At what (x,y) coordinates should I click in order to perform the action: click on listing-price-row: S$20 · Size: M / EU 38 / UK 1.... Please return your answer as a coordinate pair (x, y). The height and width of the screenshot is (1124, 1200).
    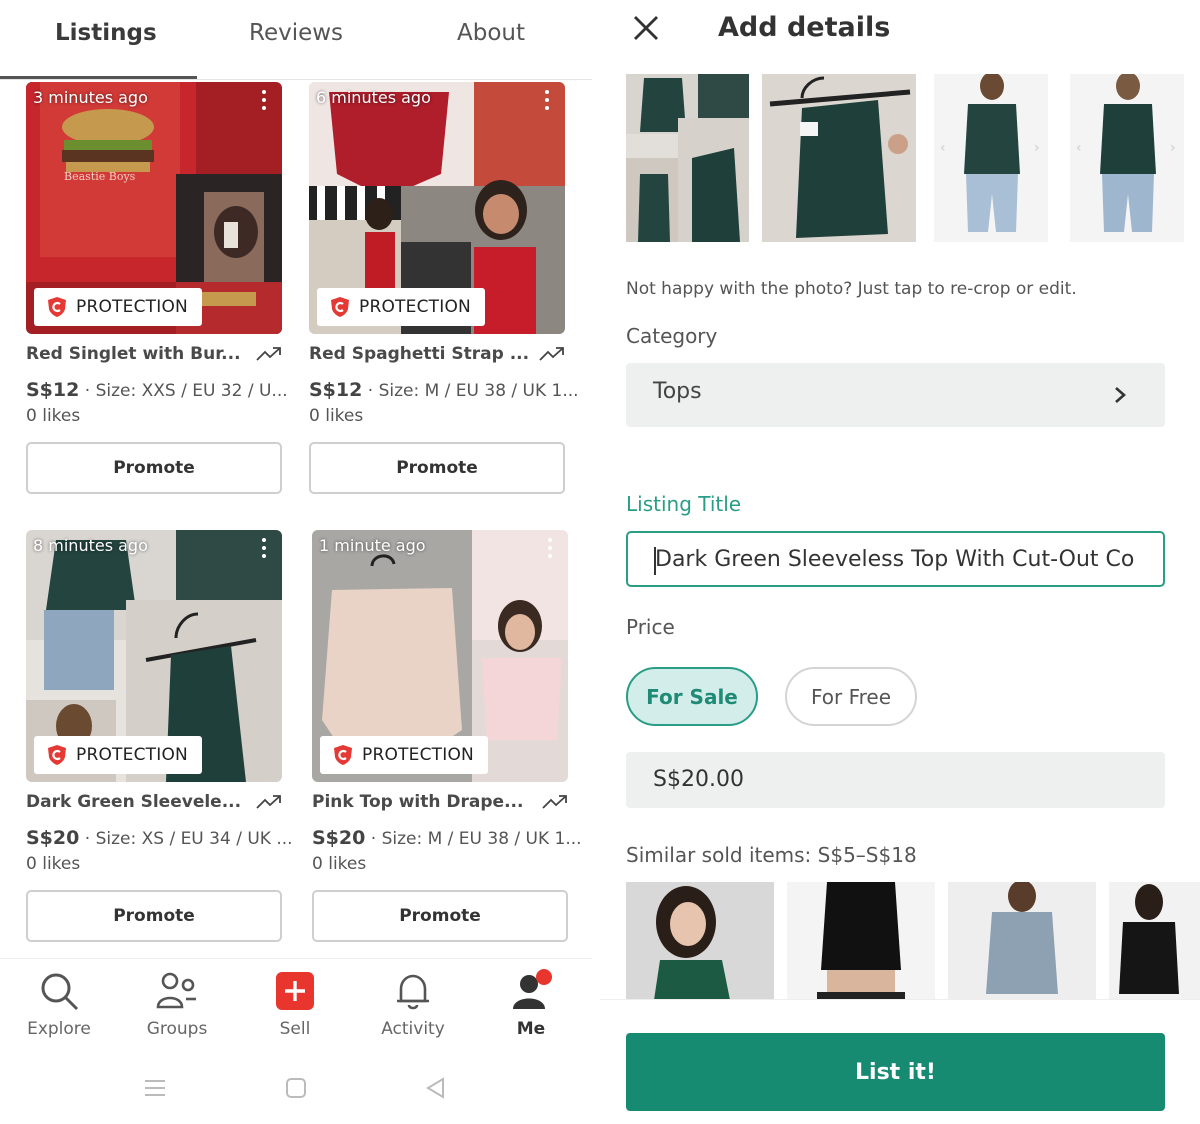
    Looking at the image, I should click on (447, 838).